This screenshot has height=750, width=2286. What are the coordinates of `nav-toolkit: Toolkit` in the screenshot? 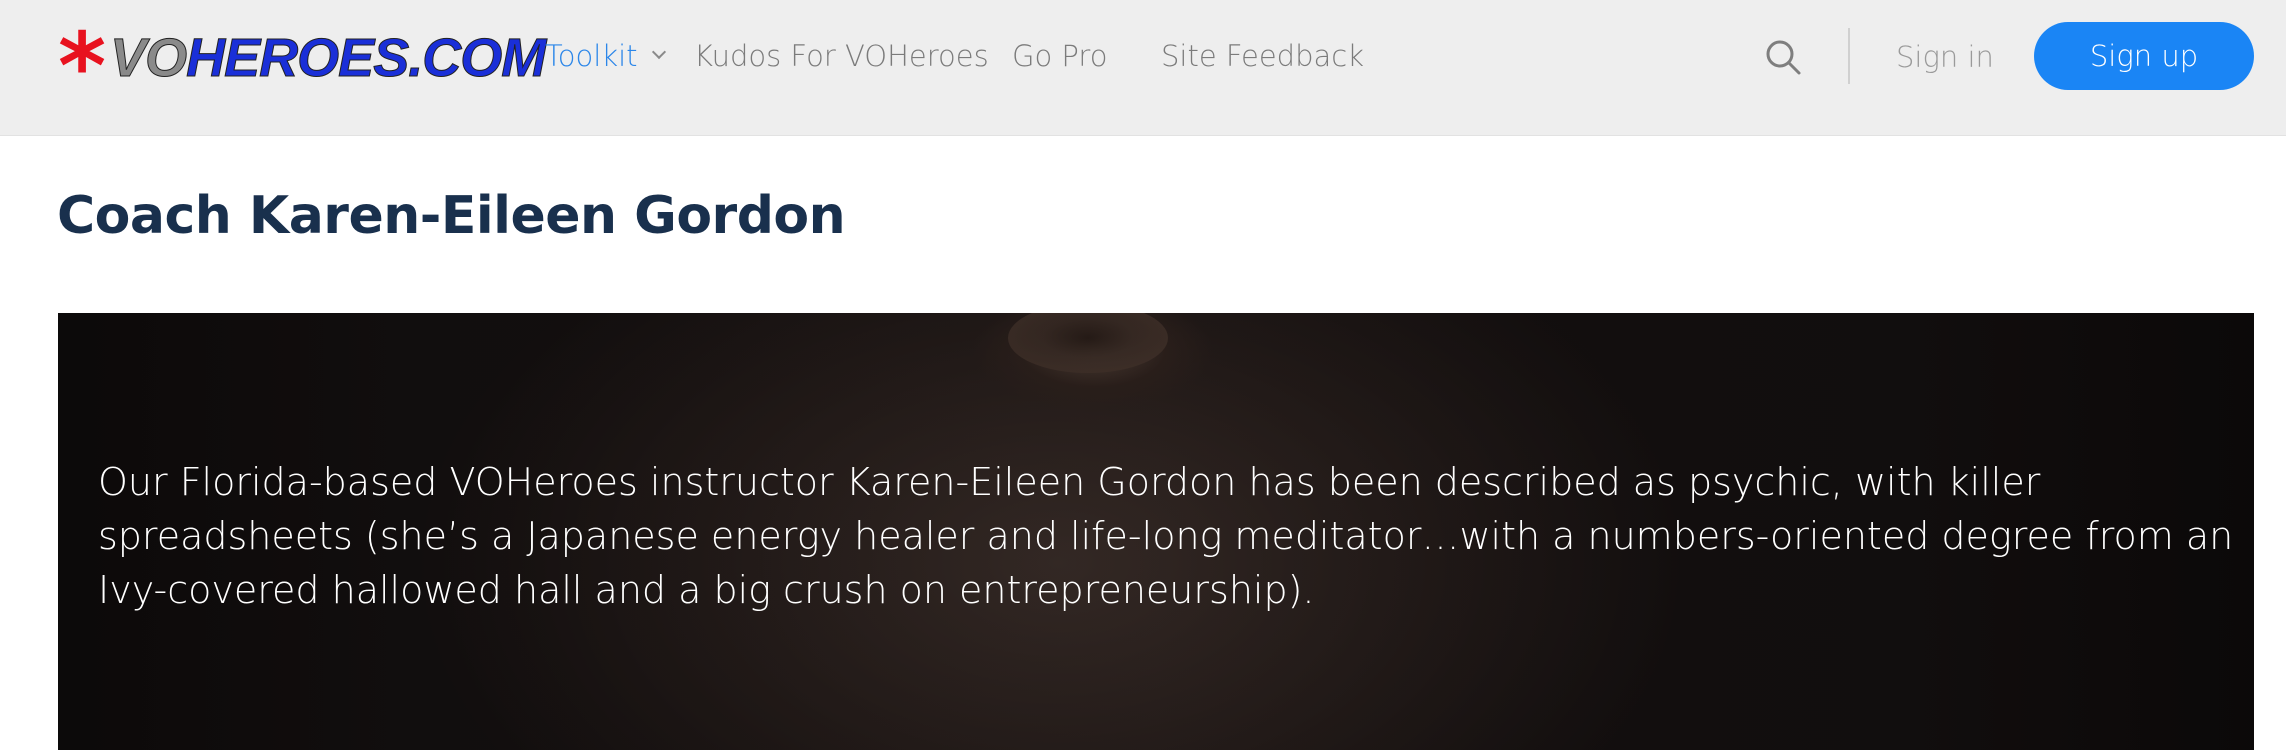 It's located at (605, 56).